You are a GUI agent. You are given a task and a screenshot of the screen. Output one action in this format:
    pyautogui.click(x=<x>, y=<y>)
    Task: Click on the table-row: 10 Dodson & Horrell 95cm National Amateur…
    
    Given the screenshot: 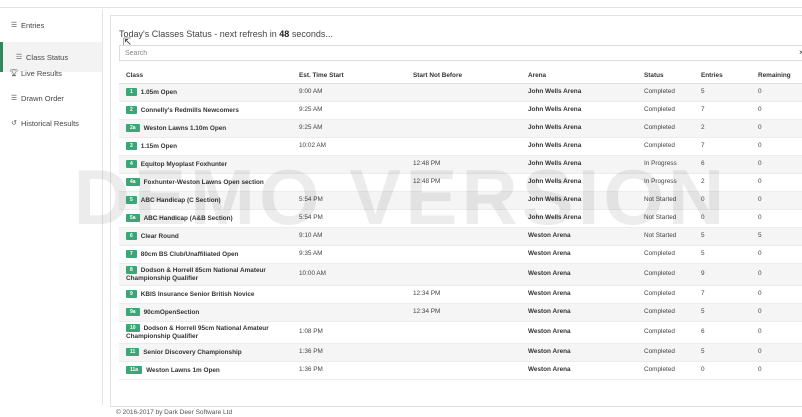 What is the action you would take?
    pyautogui.click(x=460, y=332)
    